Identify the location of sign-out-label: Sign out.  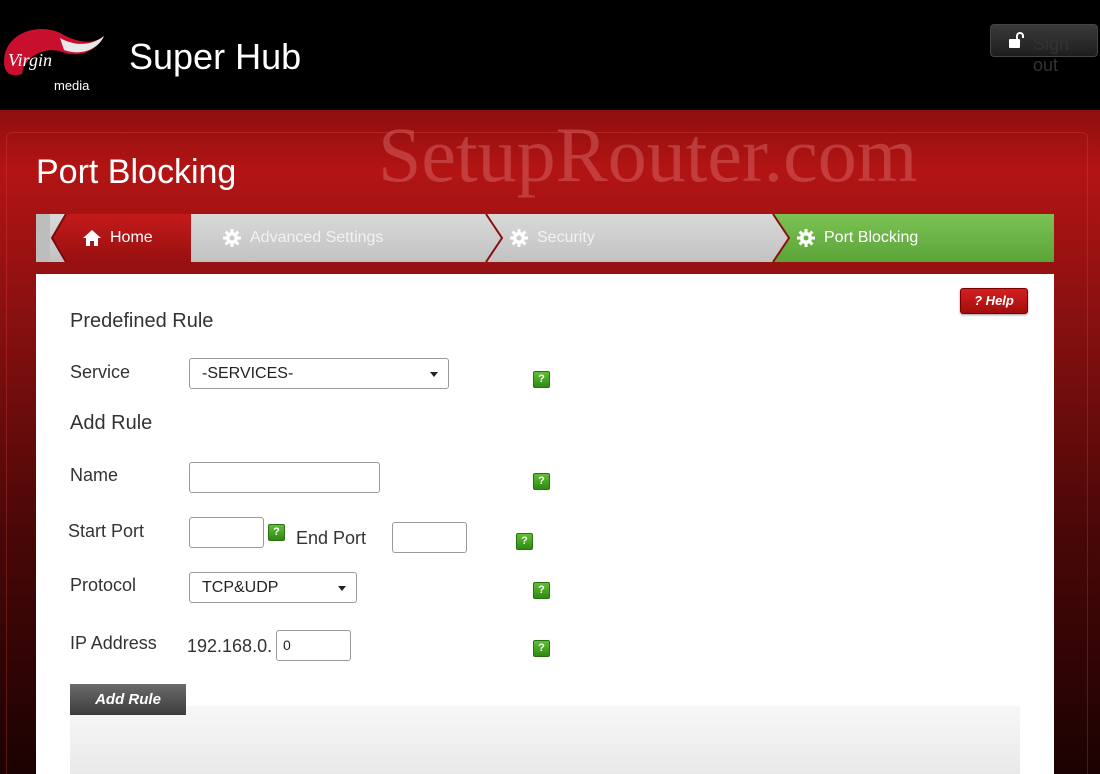
(1051, 54).